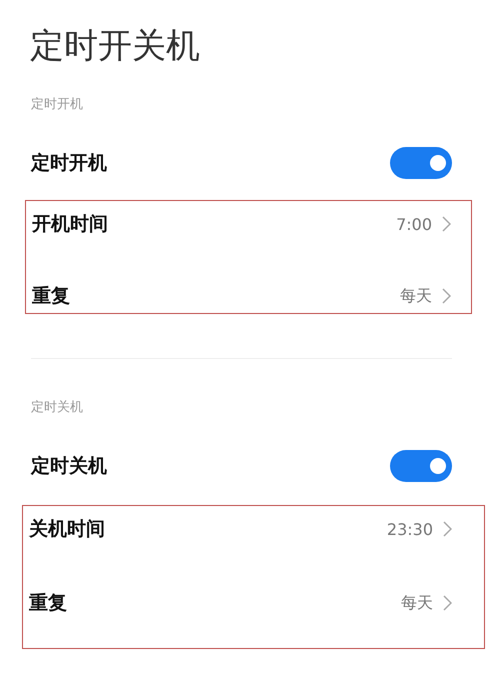 The image size is (500, 697). Describe the element at coordinates (409, 529) in the screenshot. I see `setting-value: 23:30` at that location.